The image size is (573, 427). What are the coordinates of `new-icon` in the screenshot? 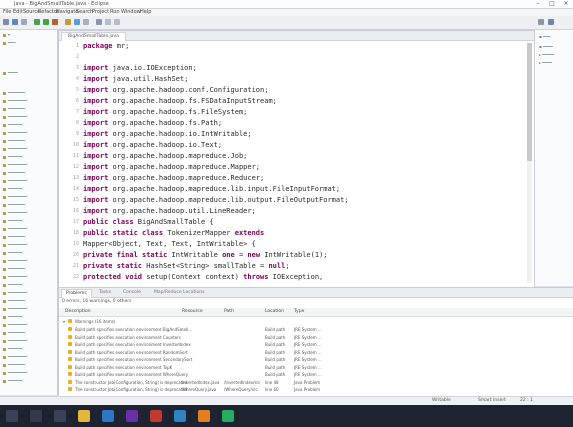 It's located at (6, 22).